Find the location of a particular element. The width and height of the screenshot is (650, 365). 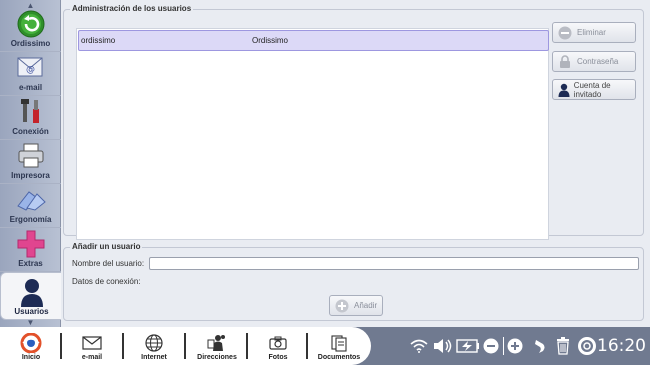

guest-account-button: Cuenta de invitado is located at coordinates (594, 89).